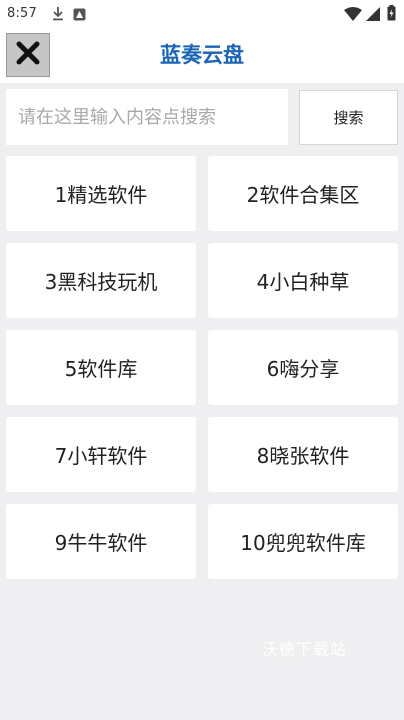 This screenshot has width=404, height=720. Describe the element at coordinates (353, 15) in the screenshot. I see `wifi-icon` at that location.